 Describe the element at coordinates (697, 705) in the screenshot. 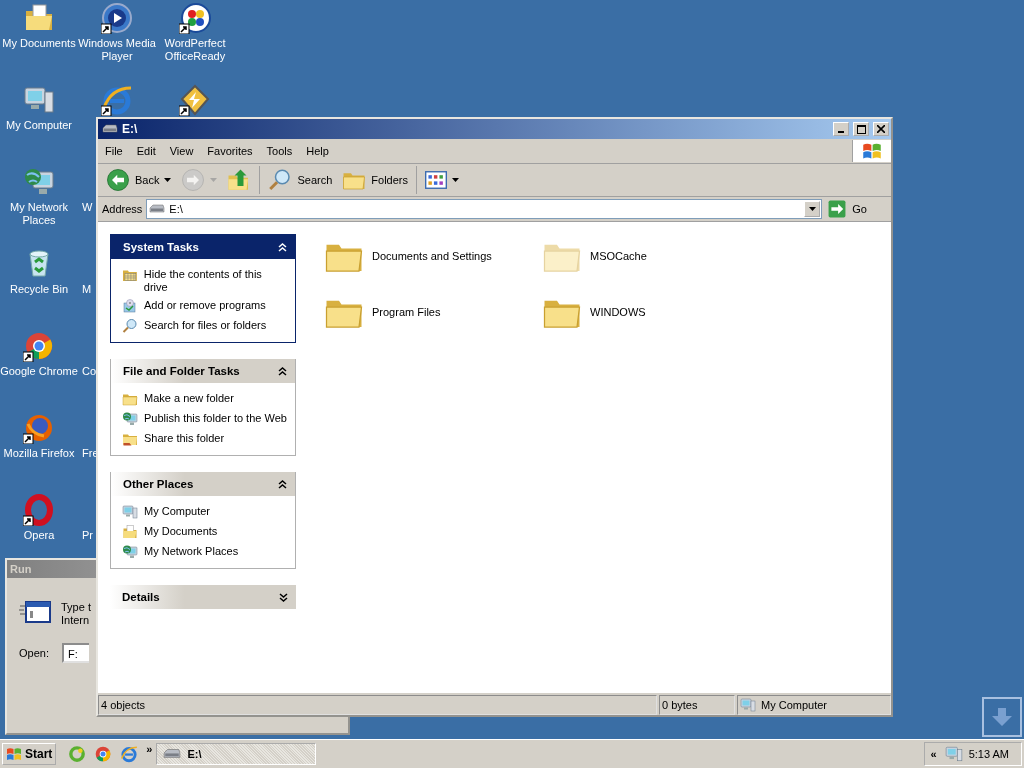

I see `status-pane: 0 bytes` at that location.